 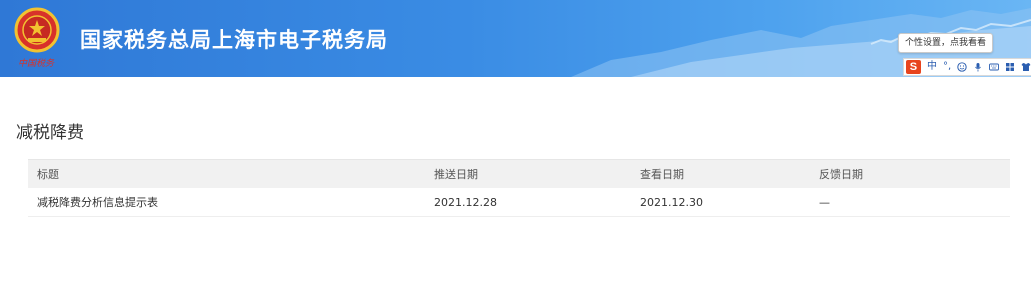 I want to click on column-header-view-date: 查看日期, so click(x=662, y=174).